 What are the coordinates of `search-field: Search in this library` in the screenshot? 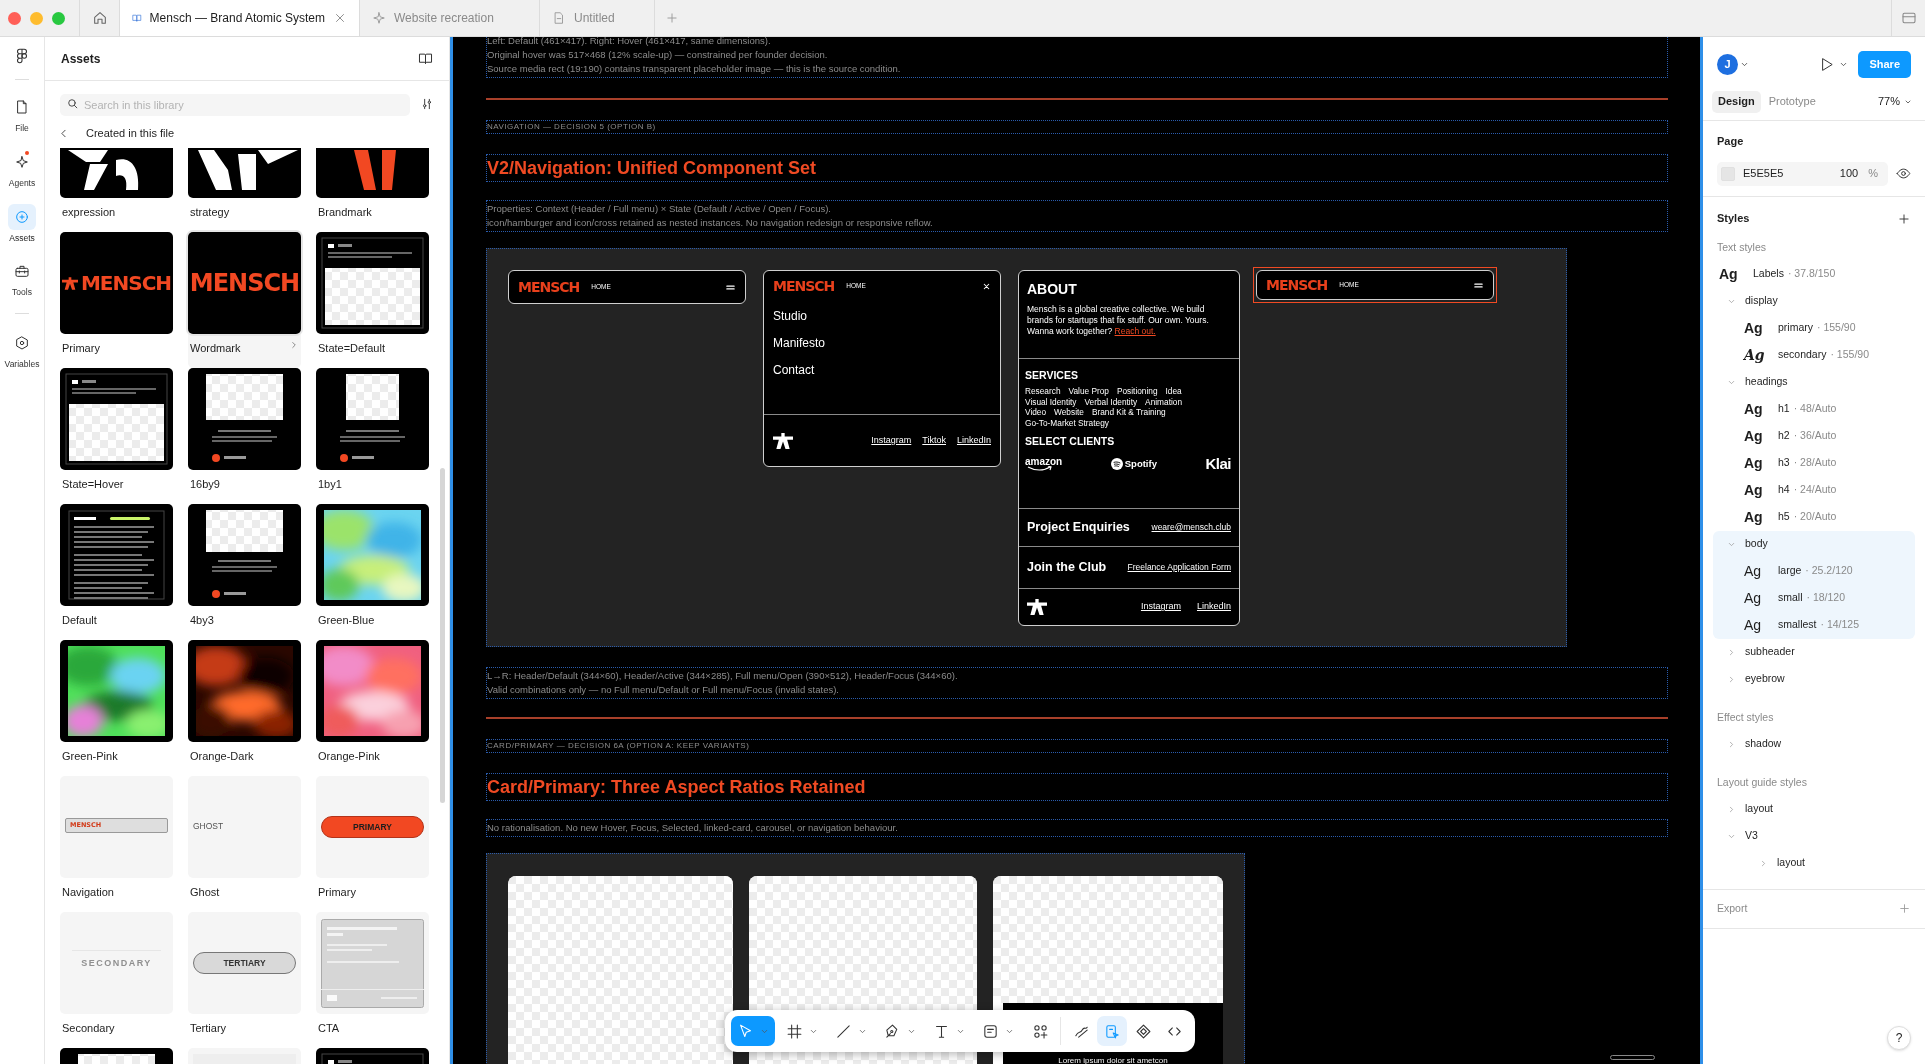 It's located at (235, 105).